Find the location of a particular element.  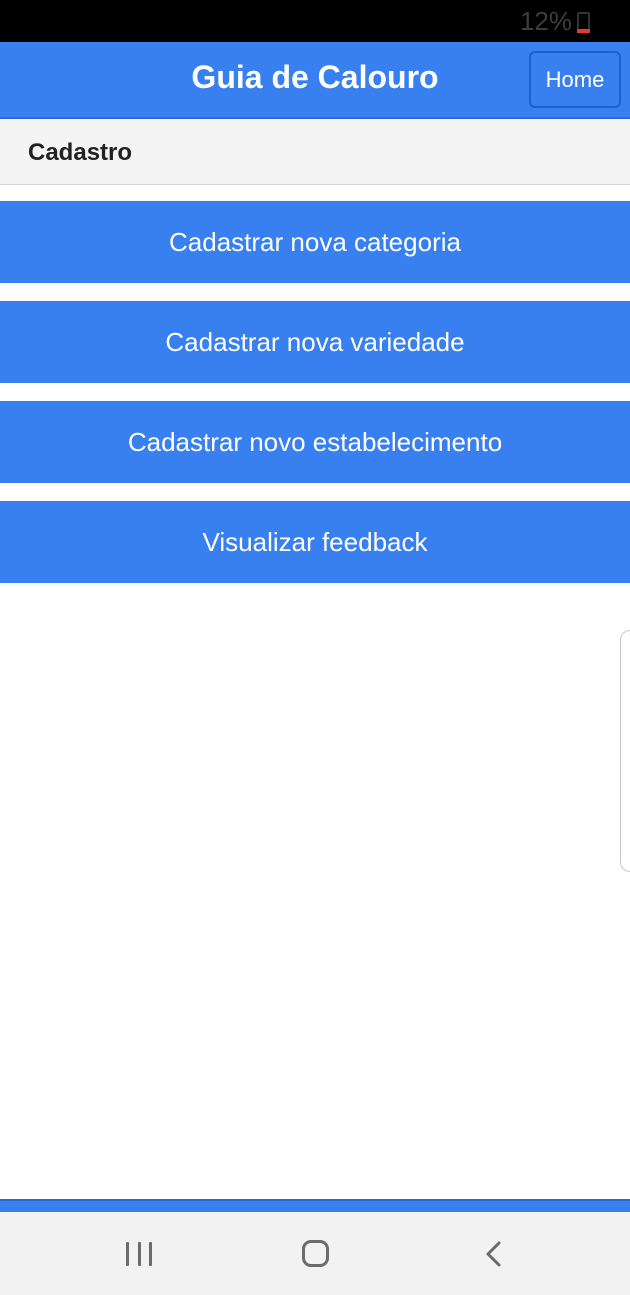

footer-strip is located at coordinates (315, 1205).